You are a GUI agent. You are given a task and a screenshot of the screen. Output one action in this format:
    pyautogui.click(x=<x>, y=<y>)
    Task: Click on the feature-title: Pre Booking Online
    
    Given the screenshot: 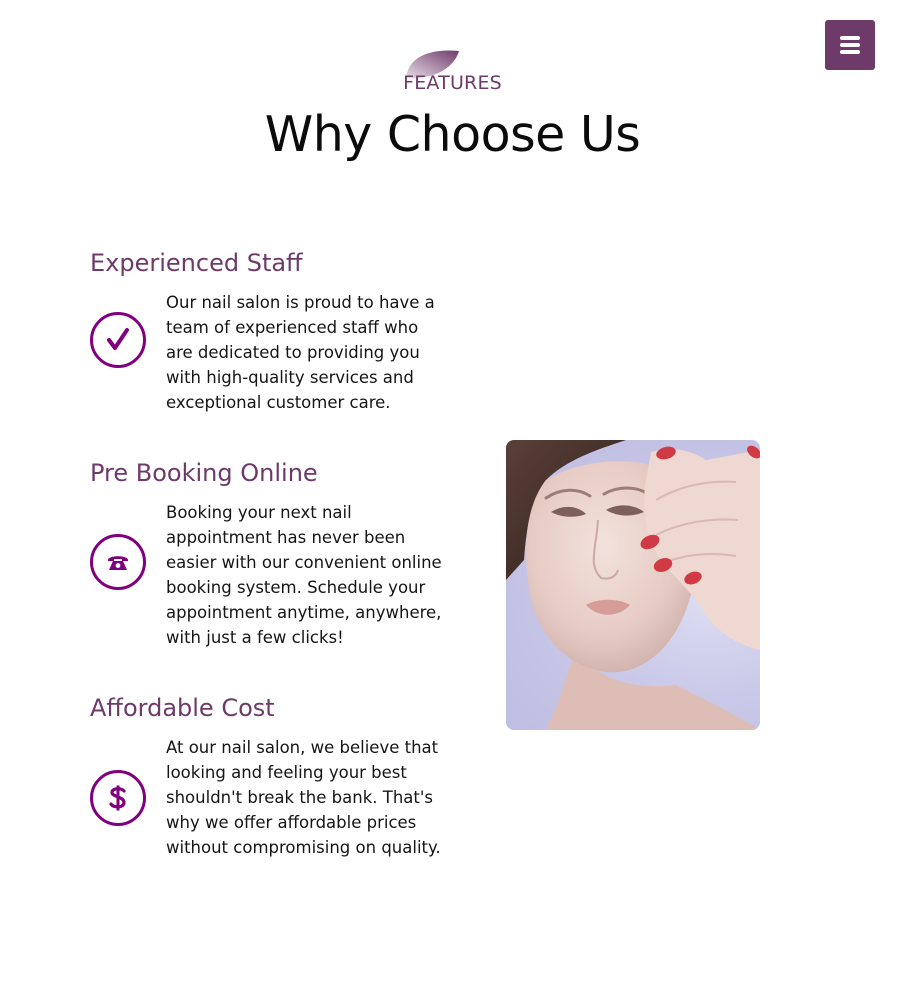 What is the action you would take?
    pyautogui.click(x=204, y=473)
    